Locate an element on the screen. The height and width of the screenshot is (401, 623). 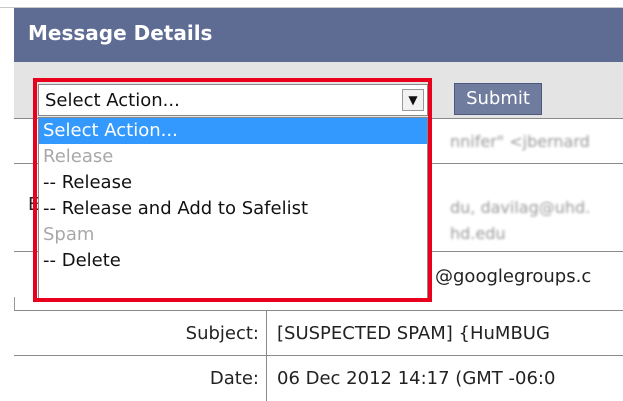
detail-row-subject: Subject: [SUSPECTED SPAM] {HuMBUG is located at coordinates (318, 333).